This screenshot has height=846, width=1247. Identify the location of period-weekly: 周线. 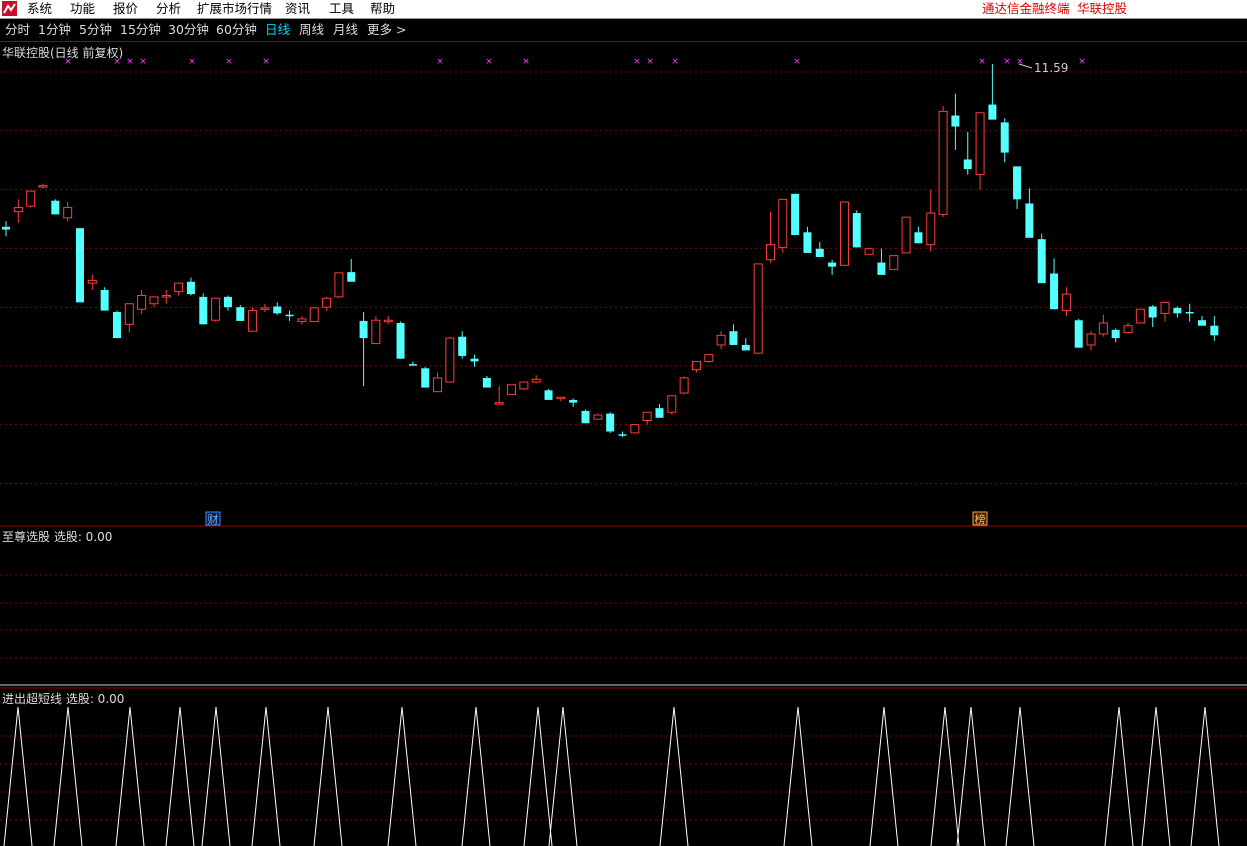
(311, 30).